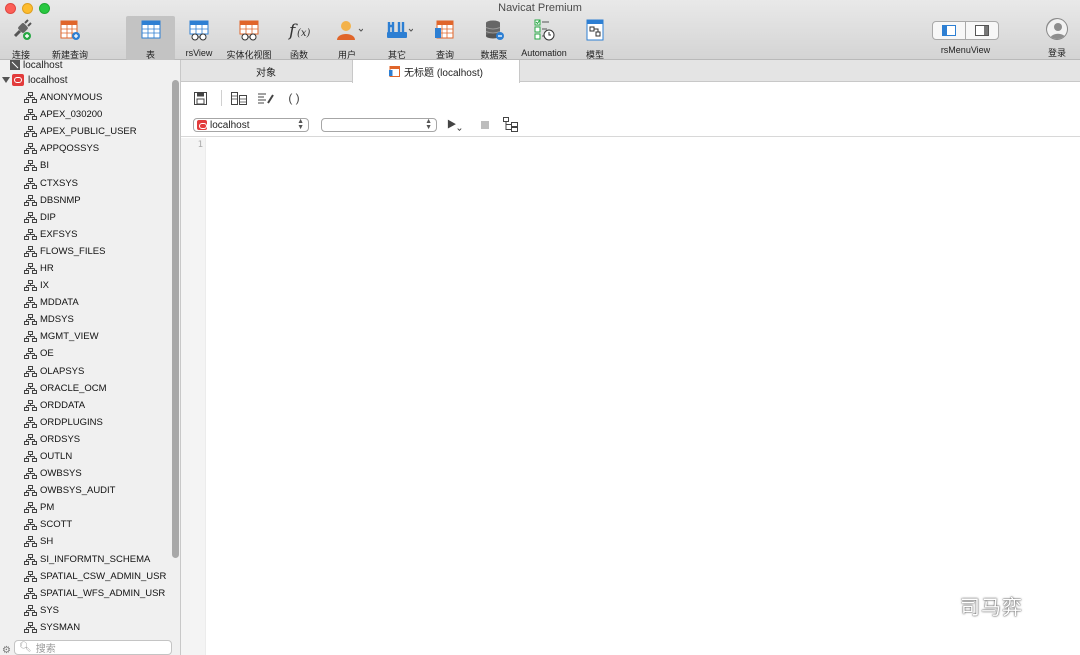 Image resolution: width=1080 pixels, height=655 pixels. Describe the element at coordinates (36, 66) in the screenshot. I see `connection-item-top: localhost` at that location.